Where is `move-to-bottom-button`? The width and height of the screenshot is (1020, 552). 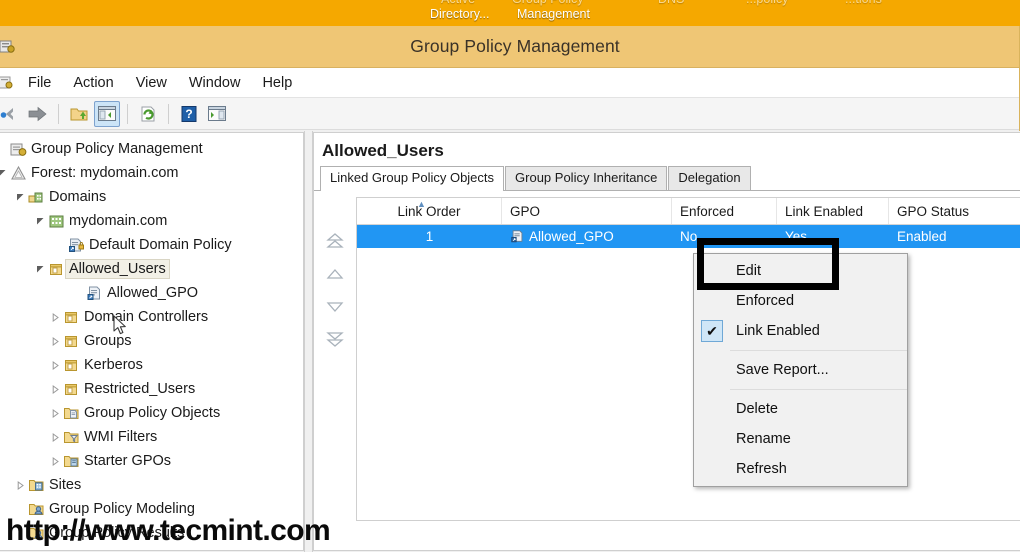
move-to-bottom-button is located at coordinates (335, 340).